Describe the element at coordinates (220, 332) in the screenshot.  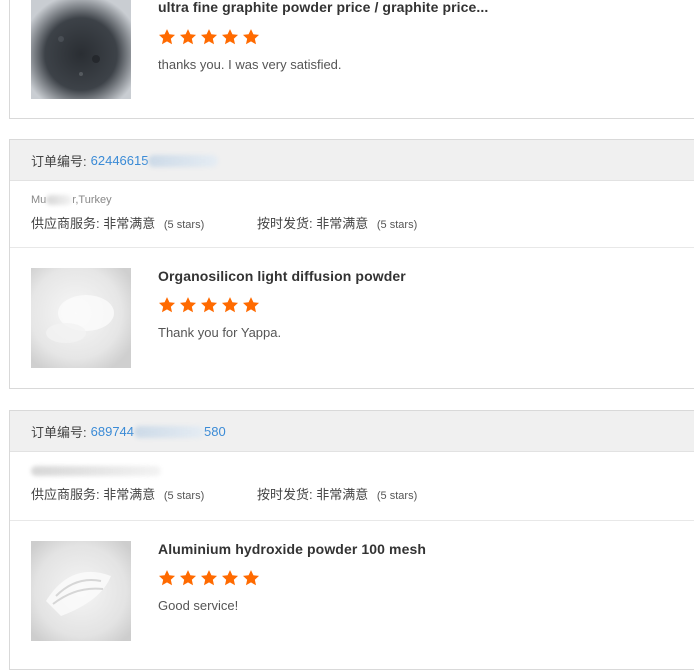
I see `review-comment: Thank you for Yappa.` at that location.